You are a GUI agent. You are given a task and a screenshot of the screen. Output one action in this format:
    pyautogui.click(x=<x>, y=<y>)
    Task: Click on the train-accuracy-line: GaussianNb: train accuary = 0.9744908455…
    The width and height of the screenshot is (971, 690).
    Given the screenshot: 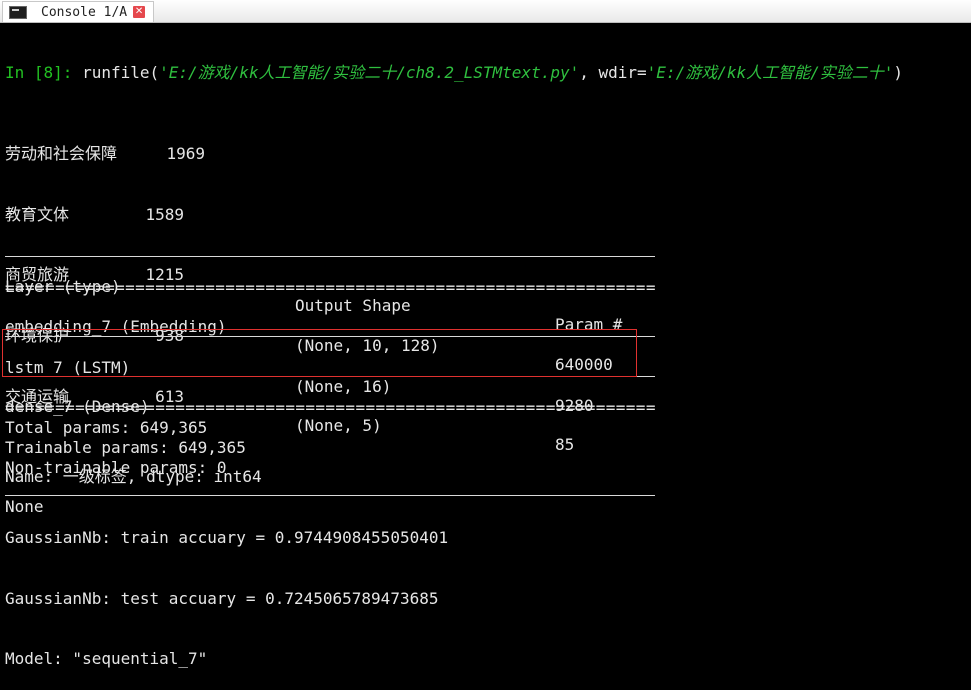 What is the action you would take?
    pyautogui.click(x=227, y=537)
    